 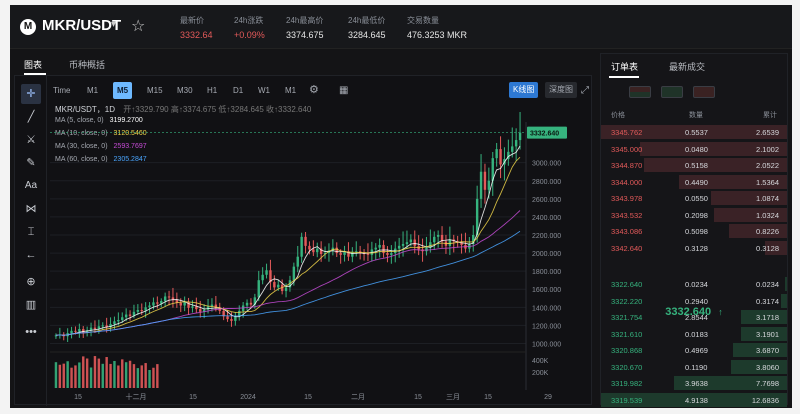 I want to click on row-qty: 0.2940, so click(x=696, y=301).